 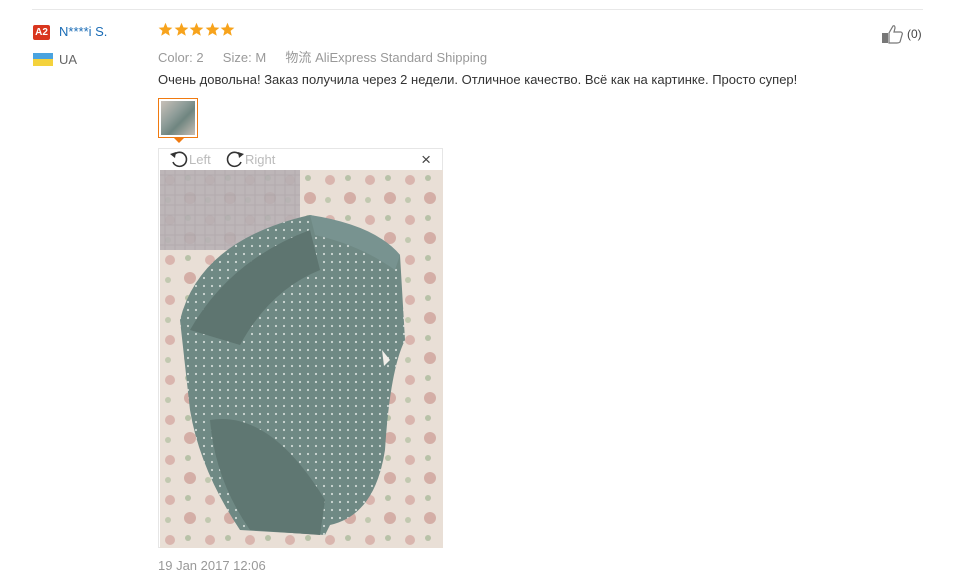 What do you see at coordinates (175, 57) in the screenshot?
I see `color-label: Color:` at bounding box center [175, 57].